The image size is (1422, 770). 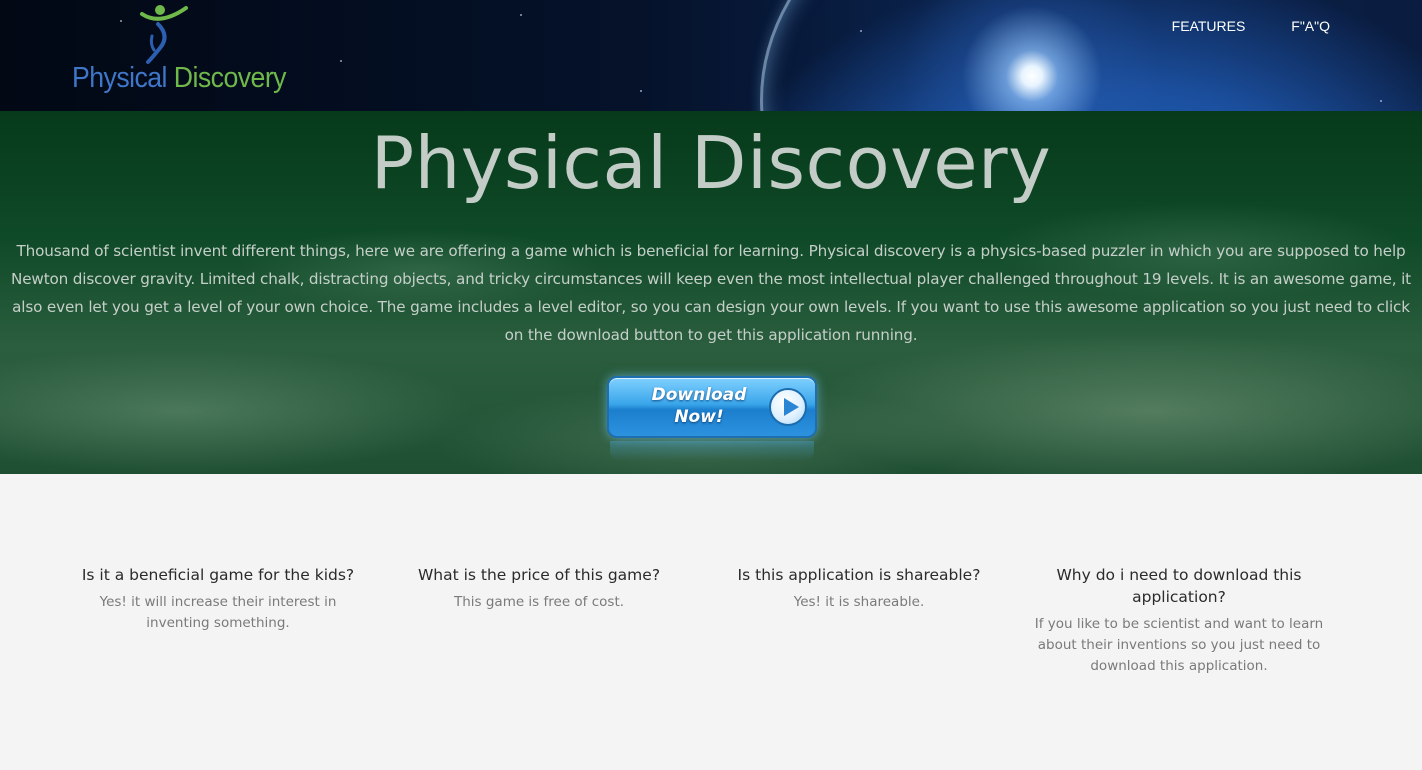 I want to click on faq-answer: Yes! it is shareable., so click(x=859, y=602).